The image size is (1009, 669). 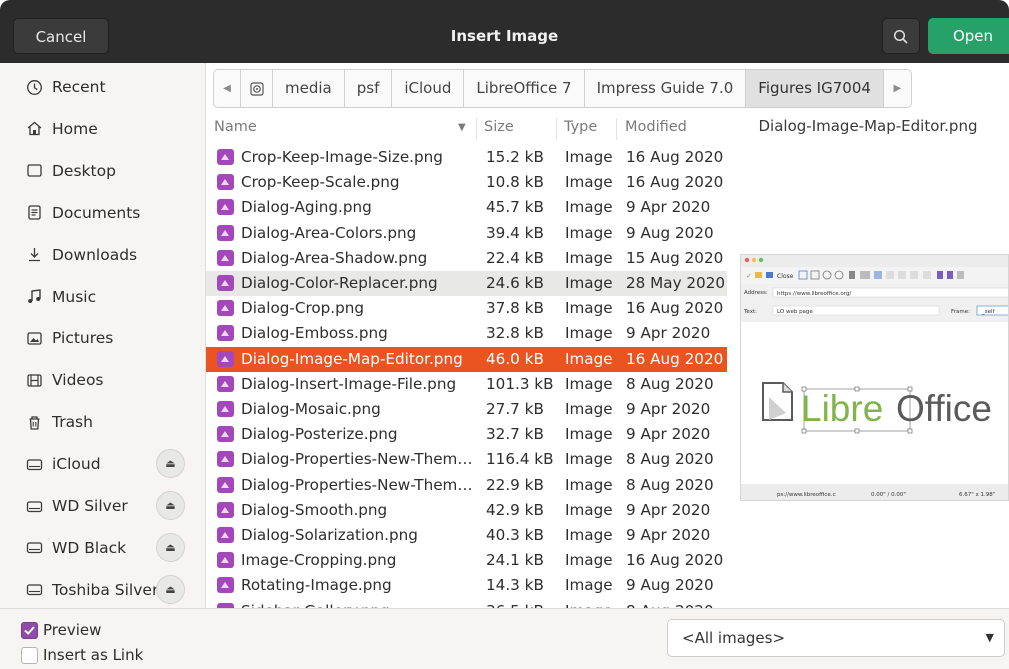 What do you see at coordinates (34, 380) in the screenshot?
I see `videos-icon` at bounding box center [34, 380].